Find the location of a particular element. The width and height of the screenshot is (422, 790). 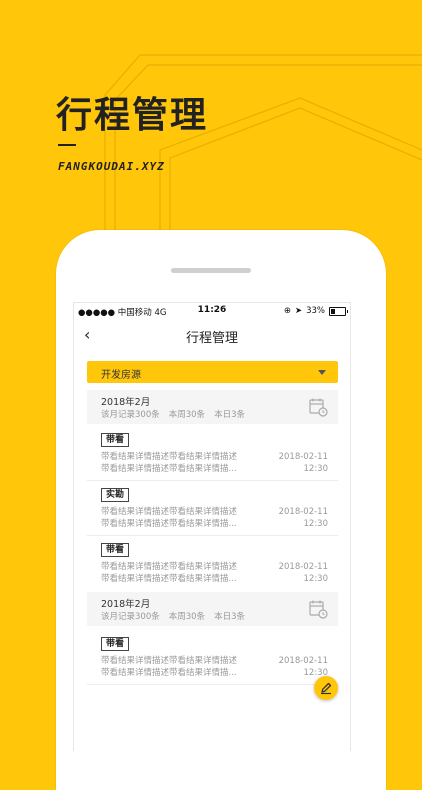

entry-tag: 实勘 is located at coordinates (115, 495).